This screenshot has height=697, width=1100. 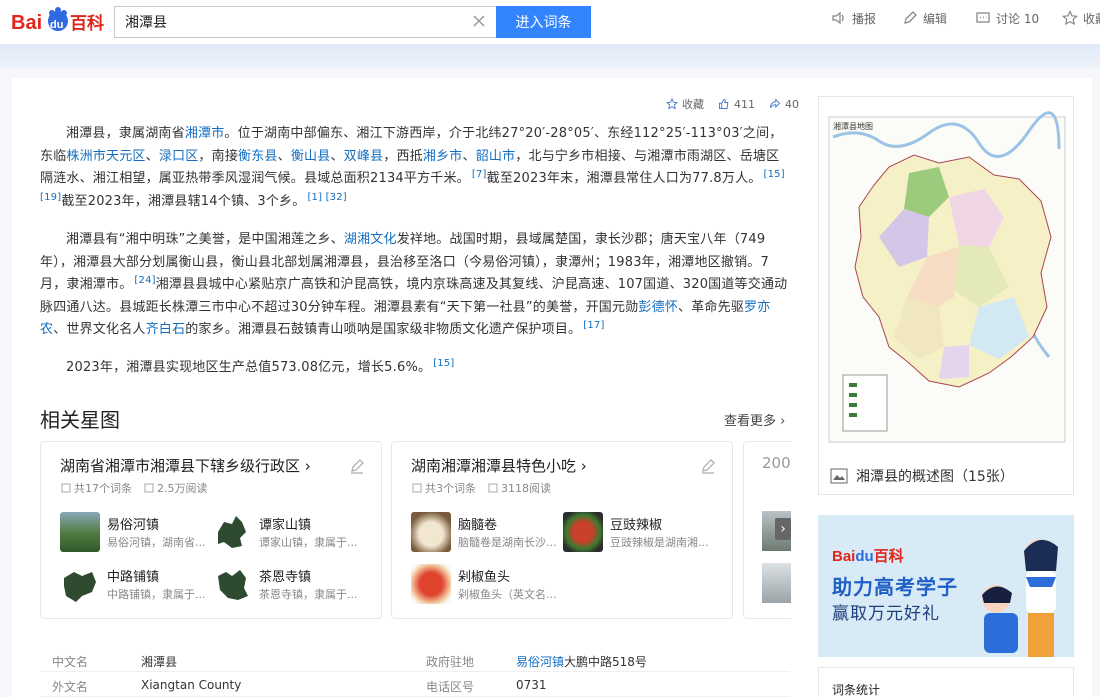 I want to click on map-thumbnail, so click(x=232, y=584).